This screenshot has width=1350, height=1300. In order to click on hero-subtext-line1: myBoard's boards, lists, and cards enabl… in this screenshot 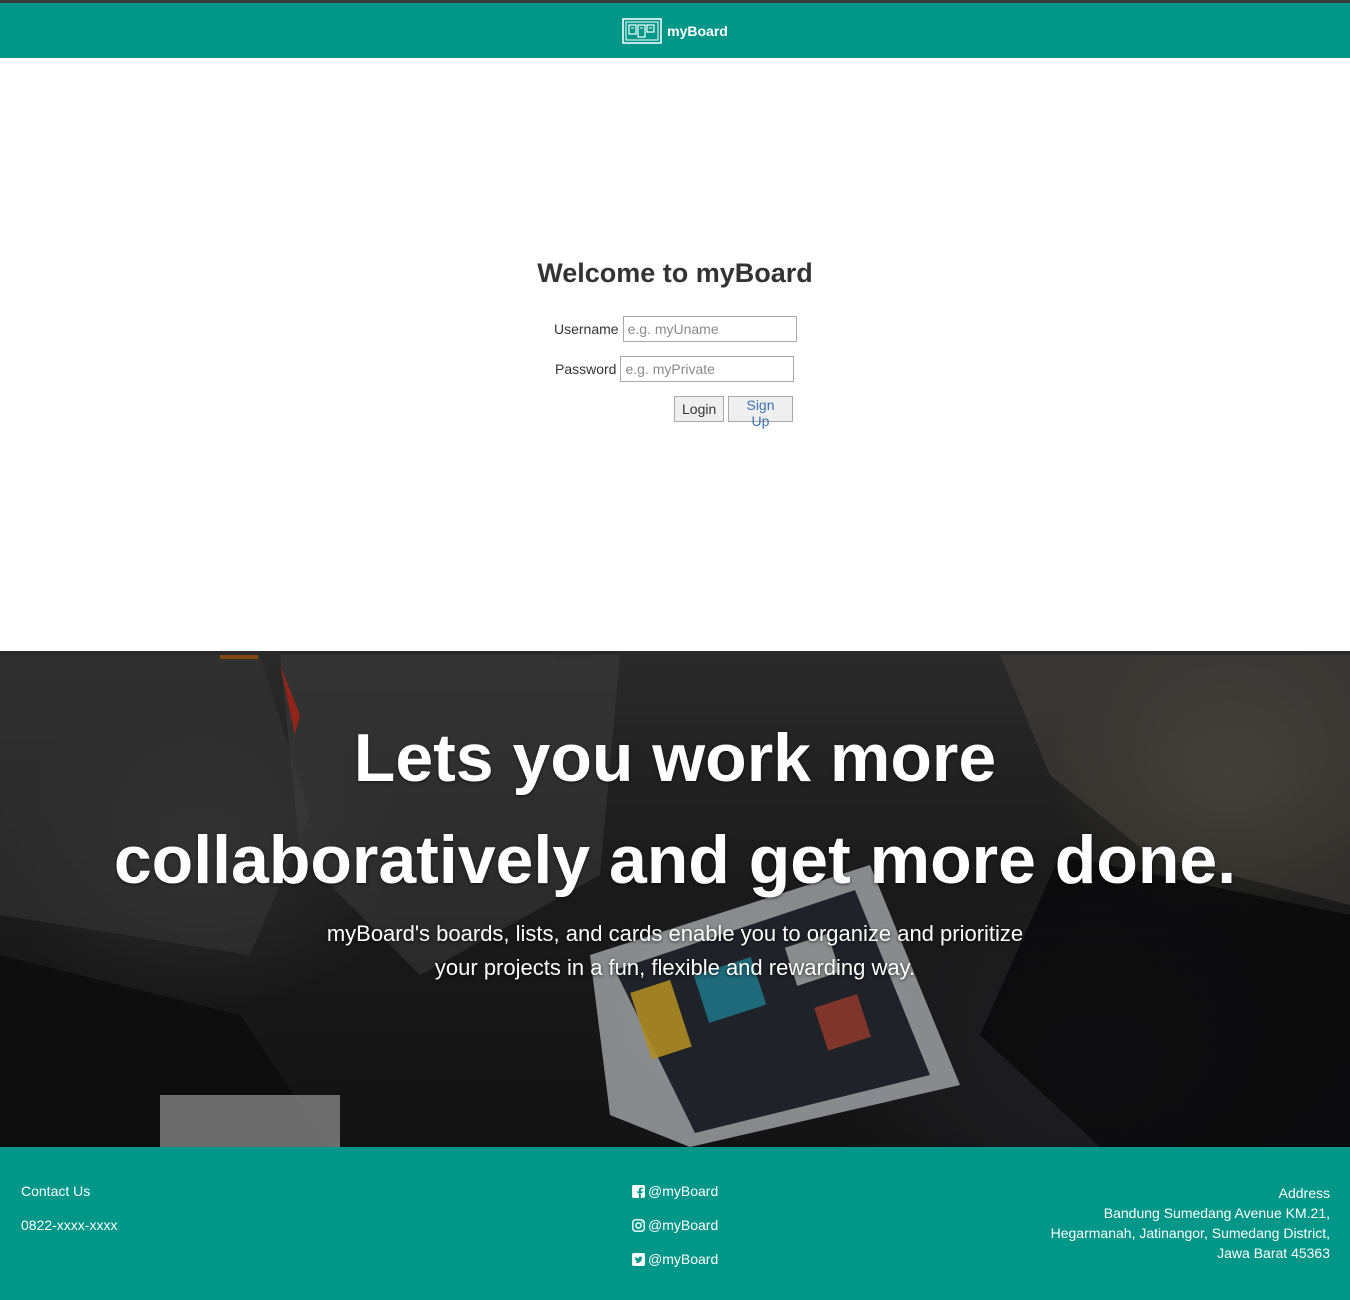, I will do `click(675, 933)`.